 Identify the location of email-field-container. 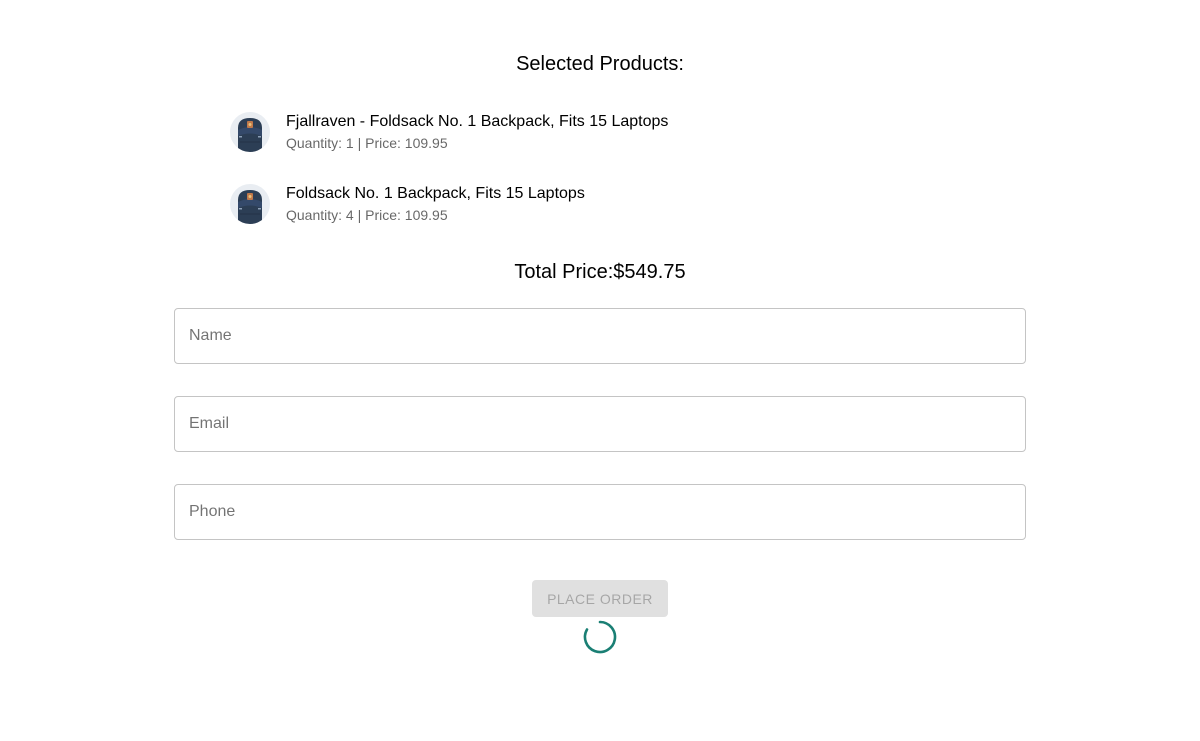
(600, 424).